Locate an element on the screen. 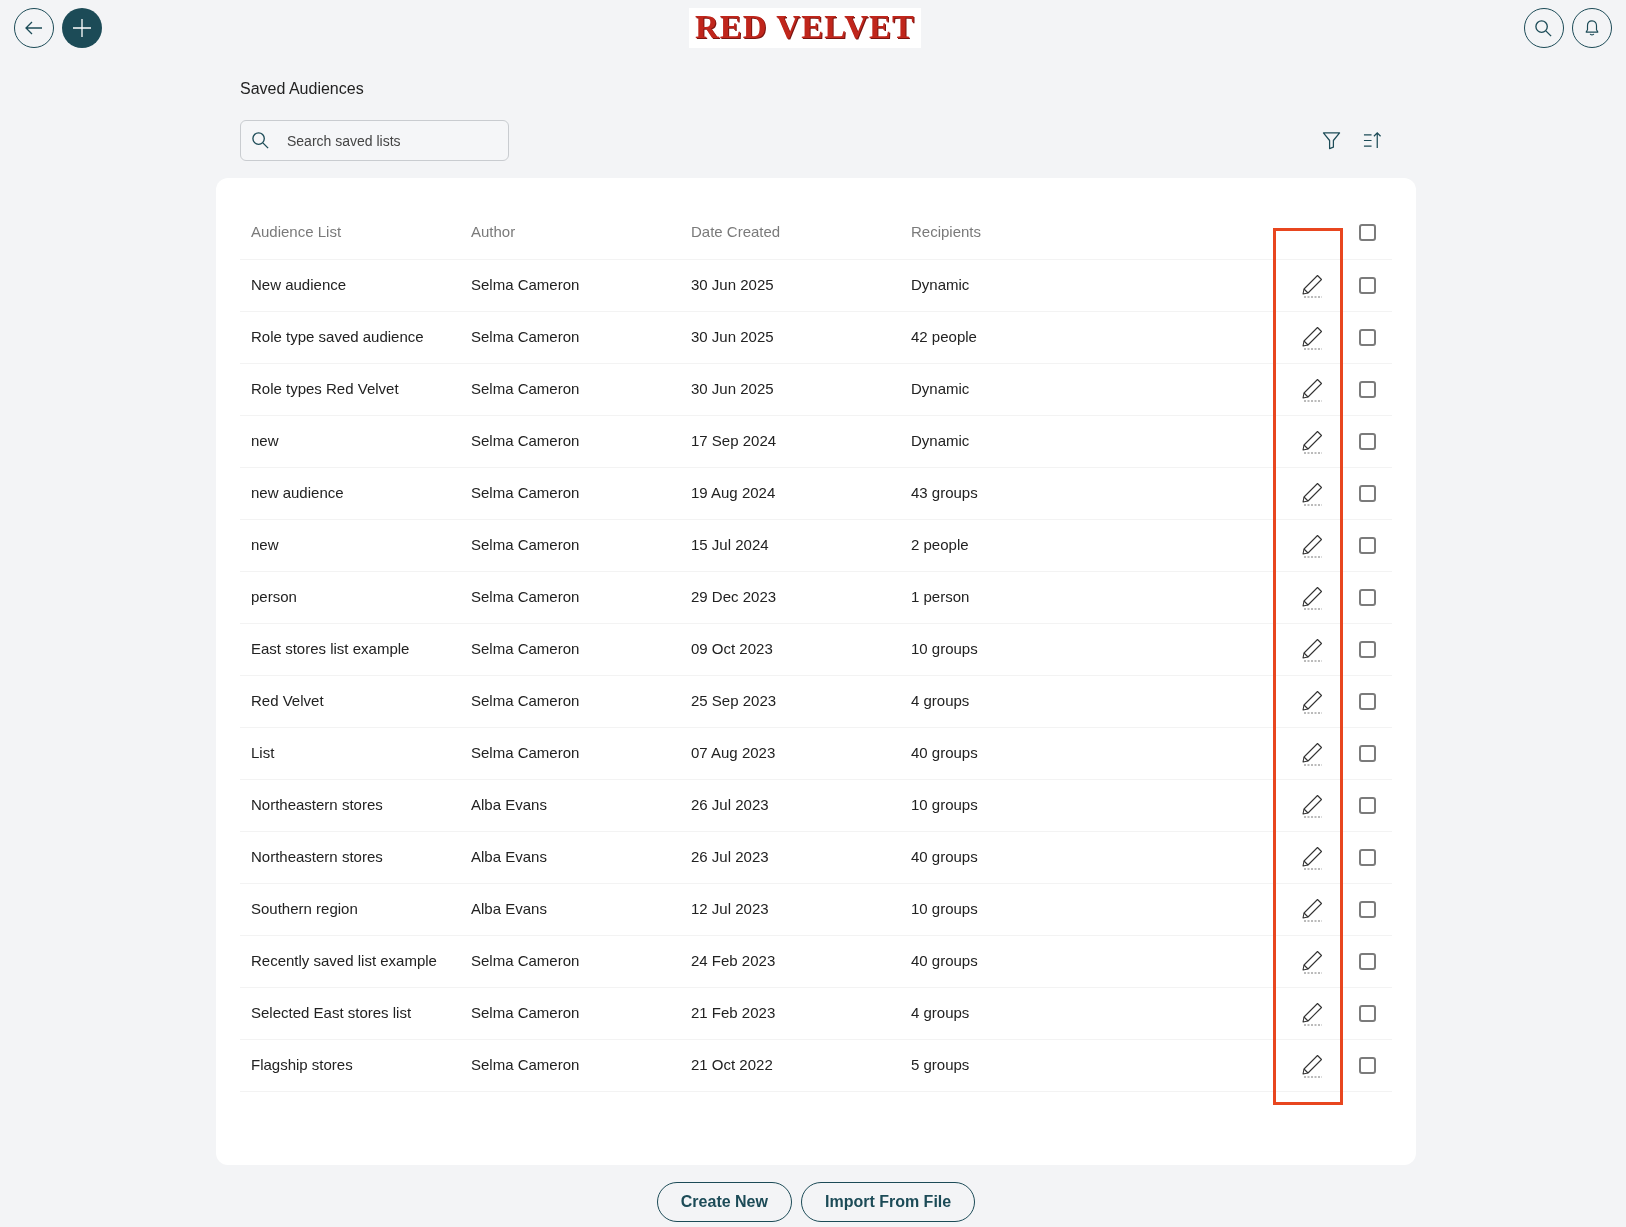  table-cell-text: Role types Red Velvet is located at coordinates (325, 389).